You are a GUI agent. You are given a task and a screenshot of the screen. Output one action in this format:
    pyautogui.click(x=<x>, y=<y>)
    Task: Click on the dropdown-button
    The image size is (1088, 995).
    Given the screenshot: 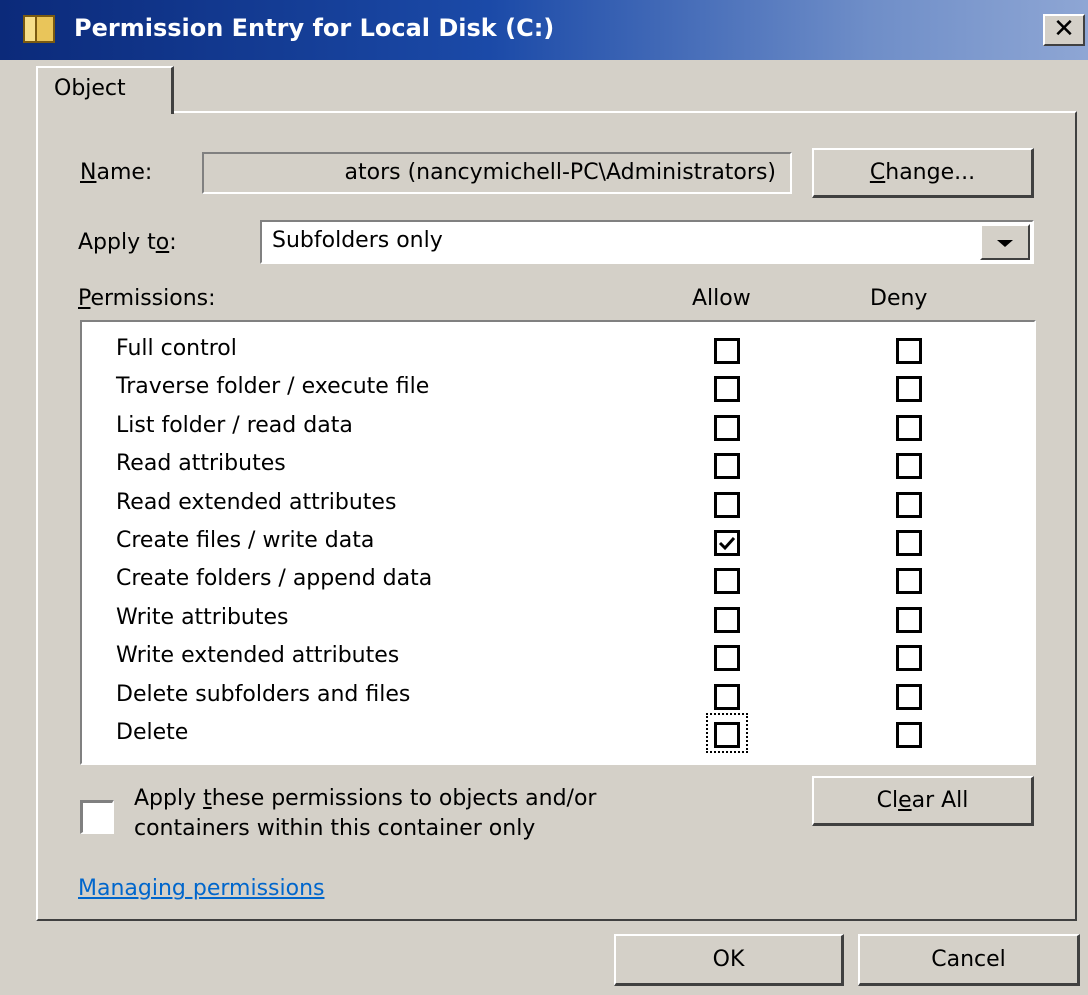 What is the action you would take?
    pyautogui.click(x=1005, y=242)
    